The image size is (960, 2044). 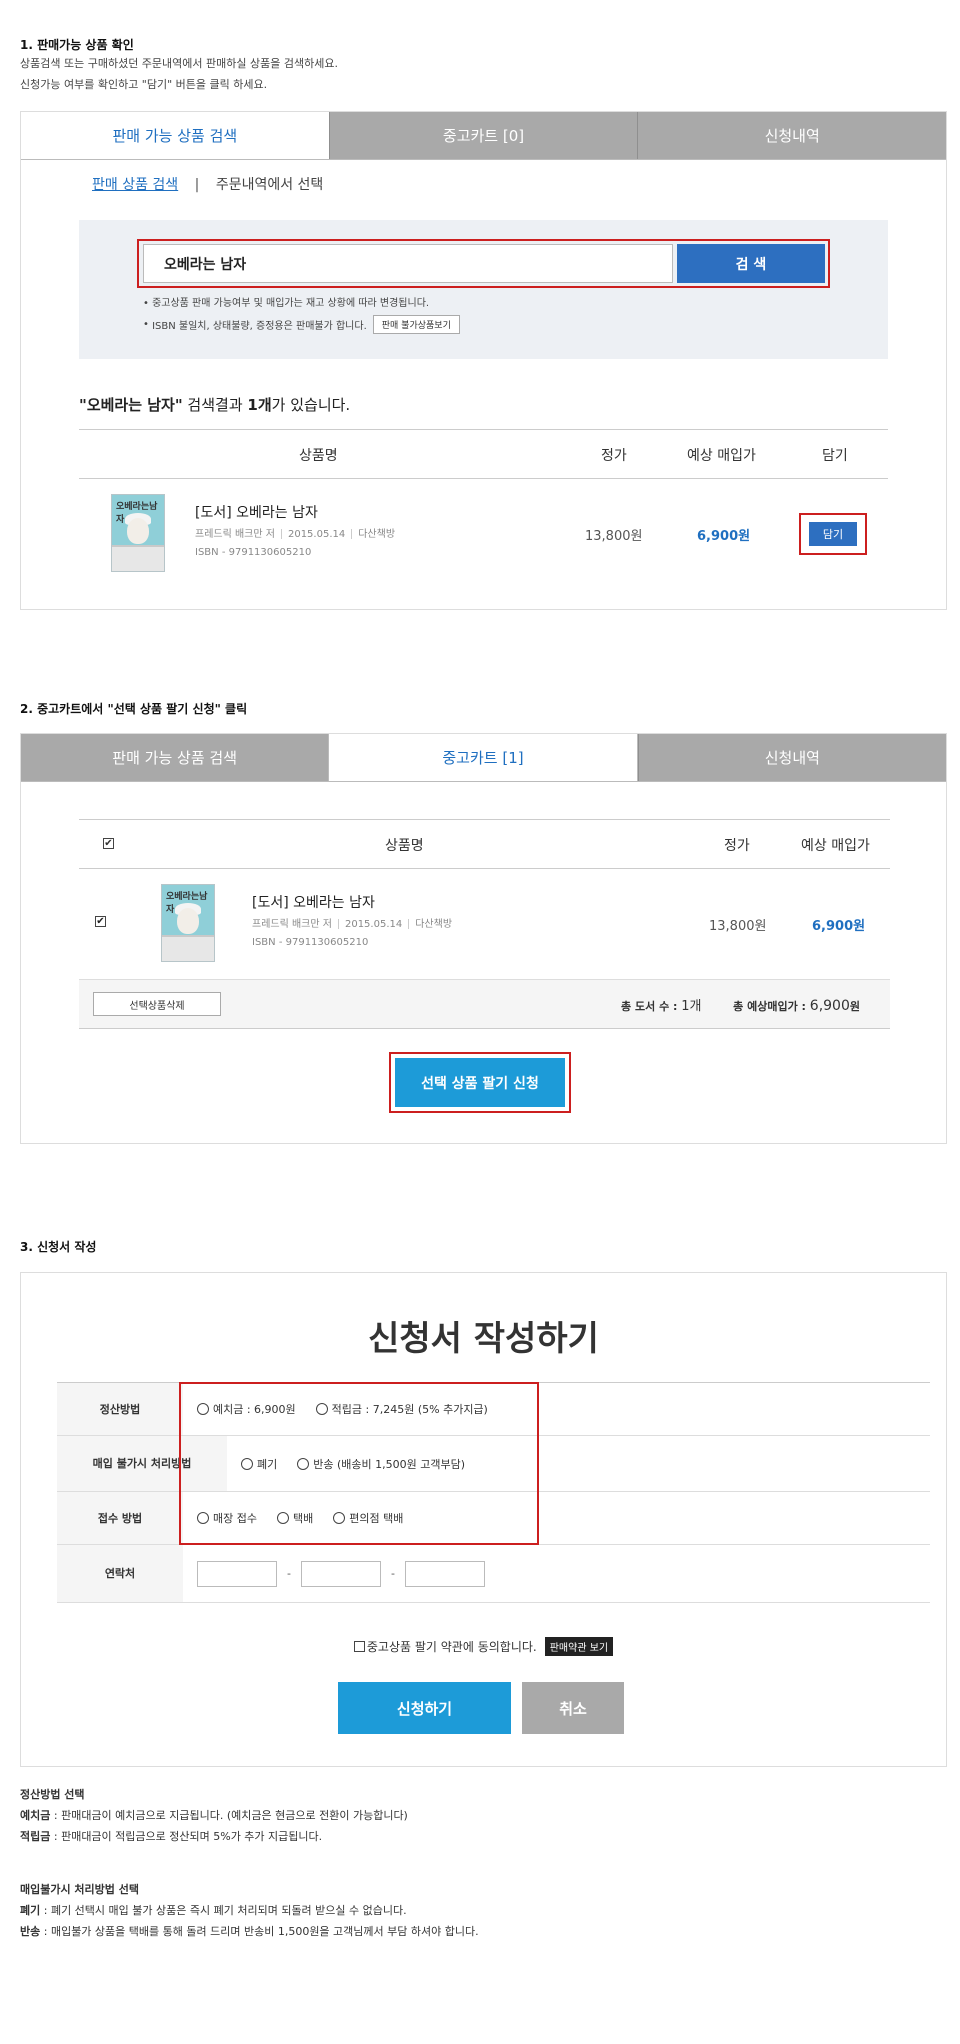 I want to click on receive-method-label: 접수 방법, so click(x=120, y=1518).